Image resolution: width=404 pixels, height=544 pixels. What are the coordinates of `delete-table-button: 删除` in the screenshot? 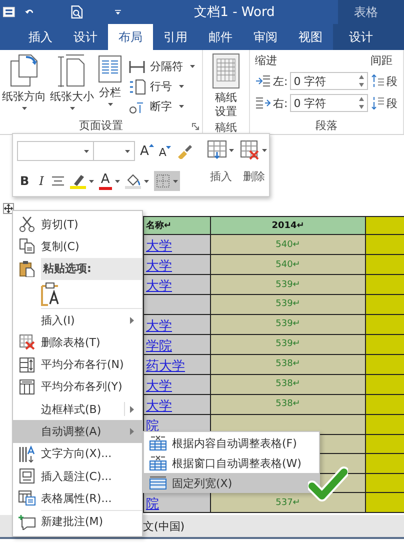 It's located at (253, 168).